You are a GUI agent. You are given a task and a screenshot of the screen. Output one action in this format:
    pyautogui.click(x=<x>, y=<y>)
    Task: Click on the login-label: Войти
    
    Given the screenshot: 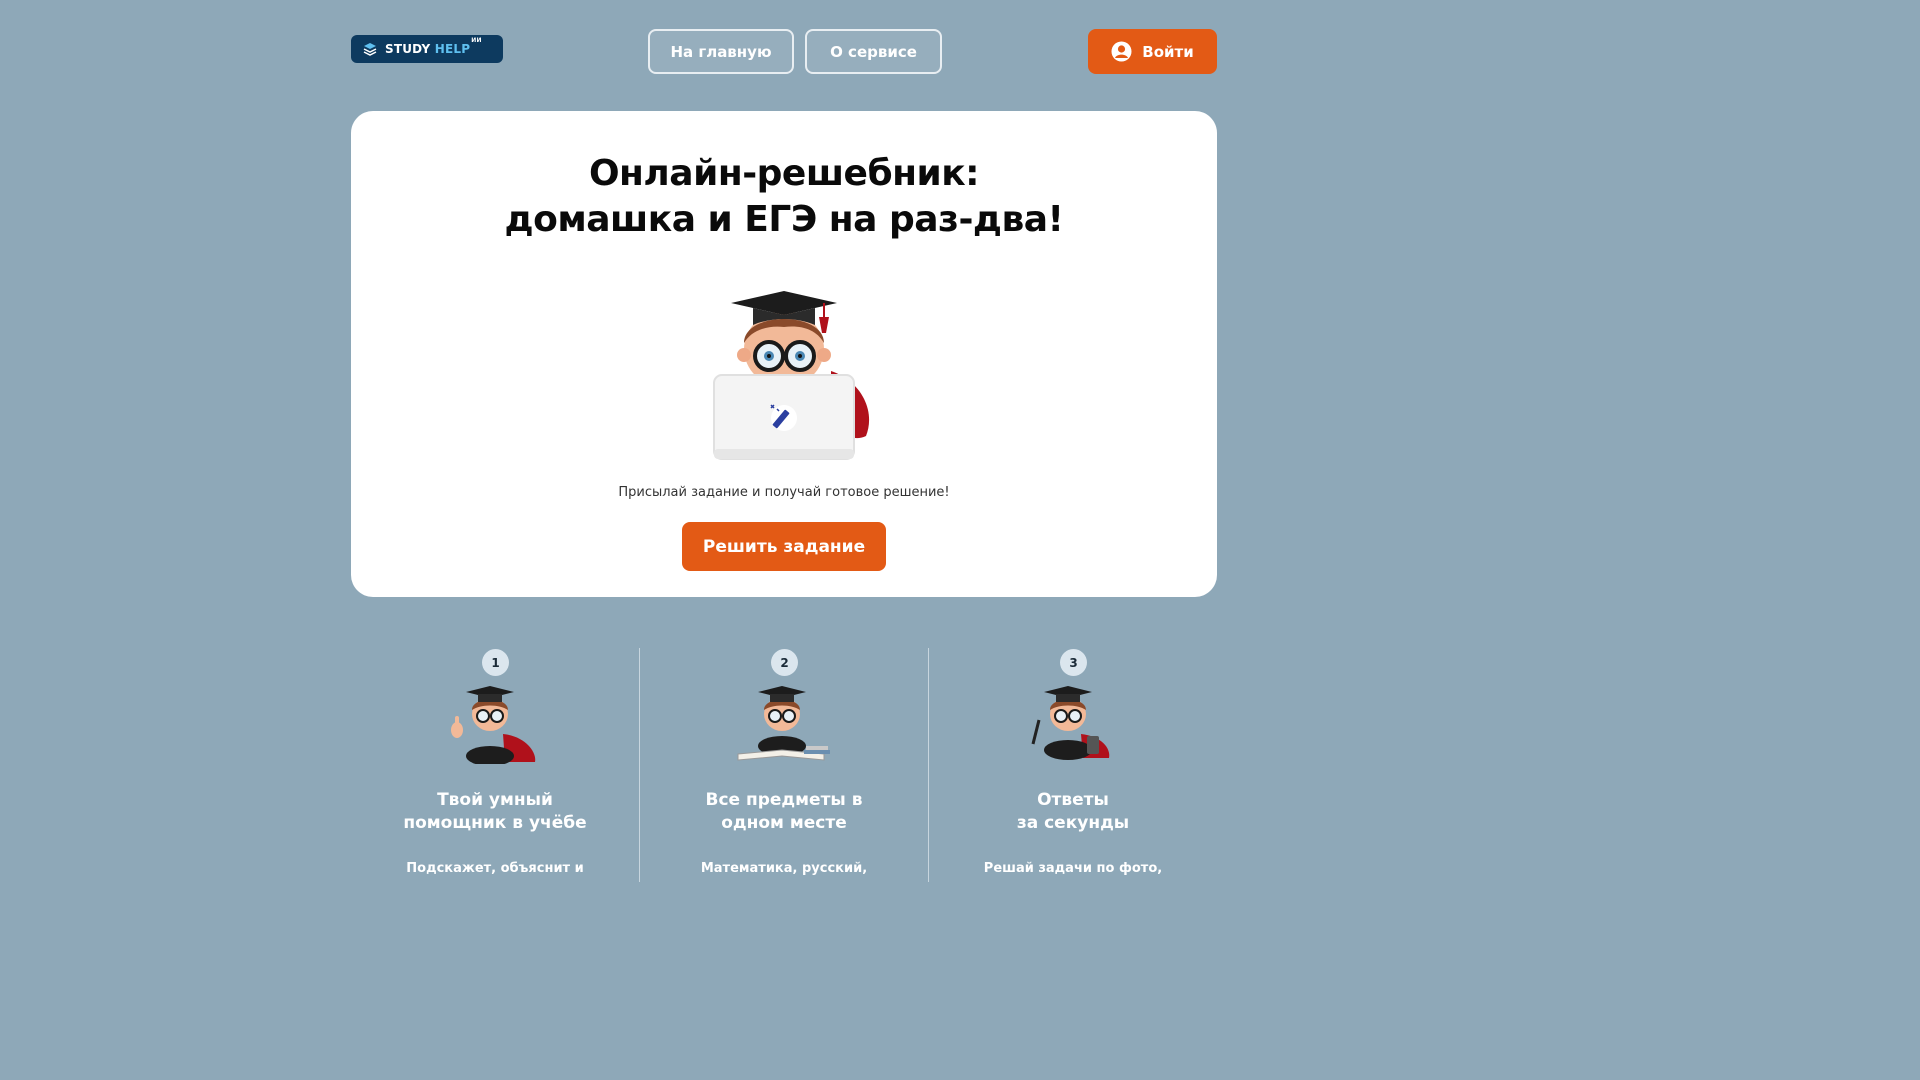 What is the action you would take?
    pyautogui.click(x=1168, y=51)
    